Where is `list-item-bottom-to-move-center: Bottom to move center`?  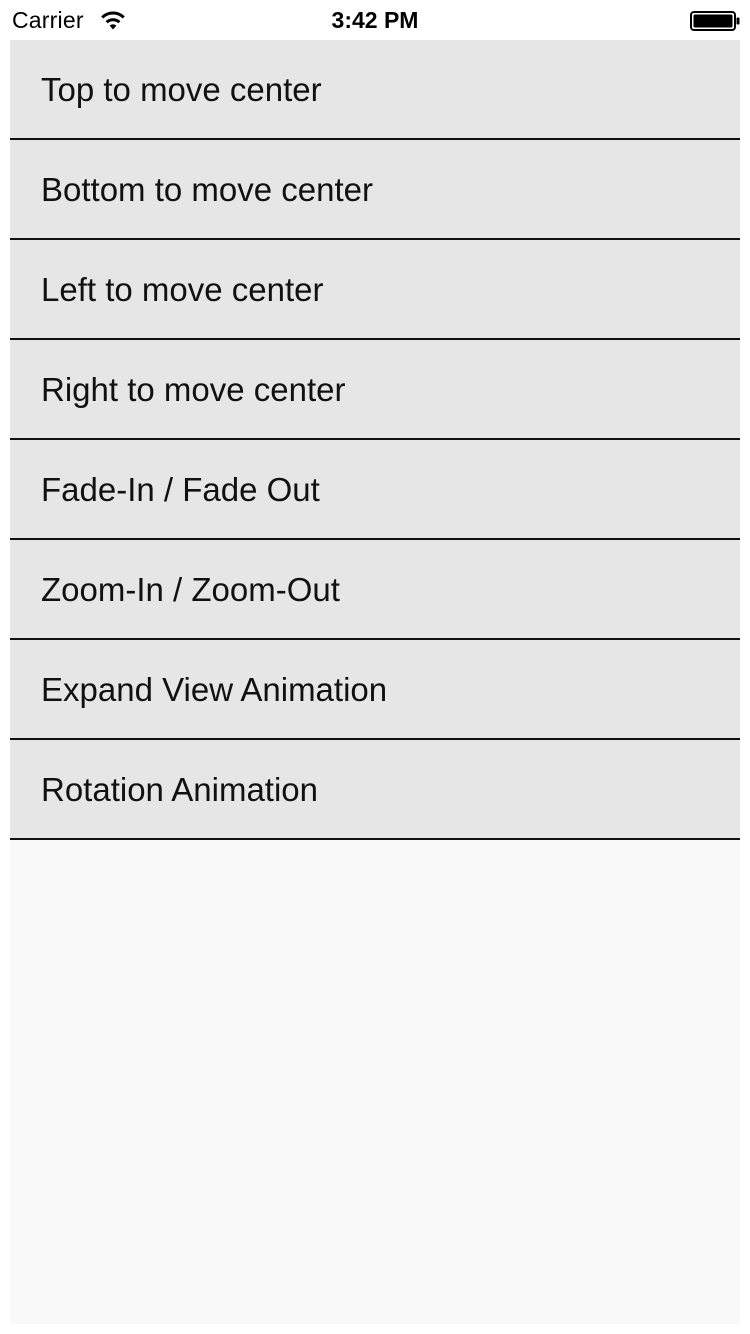
list-item-bottom-to-move-center: Bottom to move center is located at coordinates (375, 190).